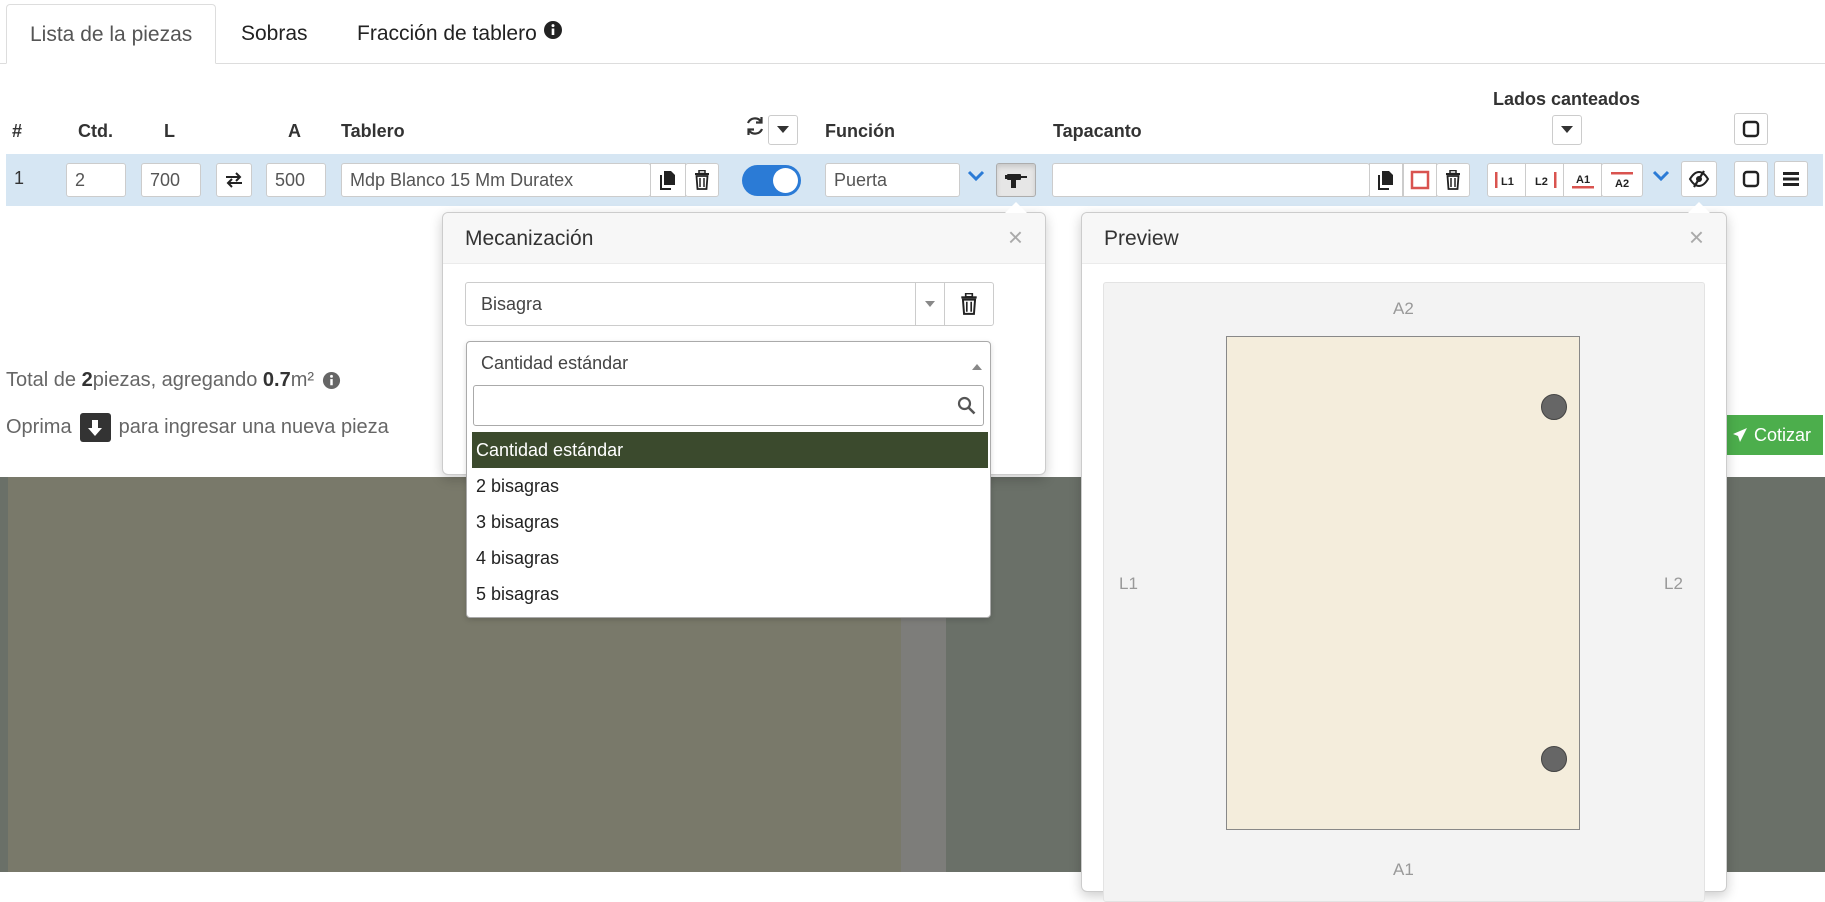  Describe the element at coordinates (1211, 180) in the screenshot. I see `edge-banding-input` at that location.